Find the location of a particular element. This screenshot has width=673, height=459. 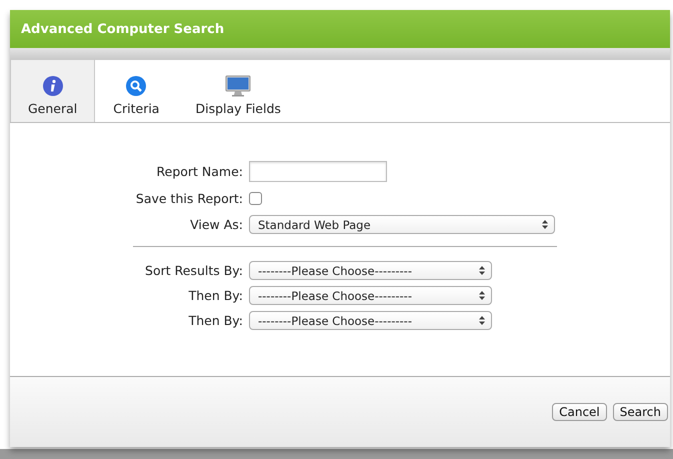

search-icon is located at coordinates (136, 86).